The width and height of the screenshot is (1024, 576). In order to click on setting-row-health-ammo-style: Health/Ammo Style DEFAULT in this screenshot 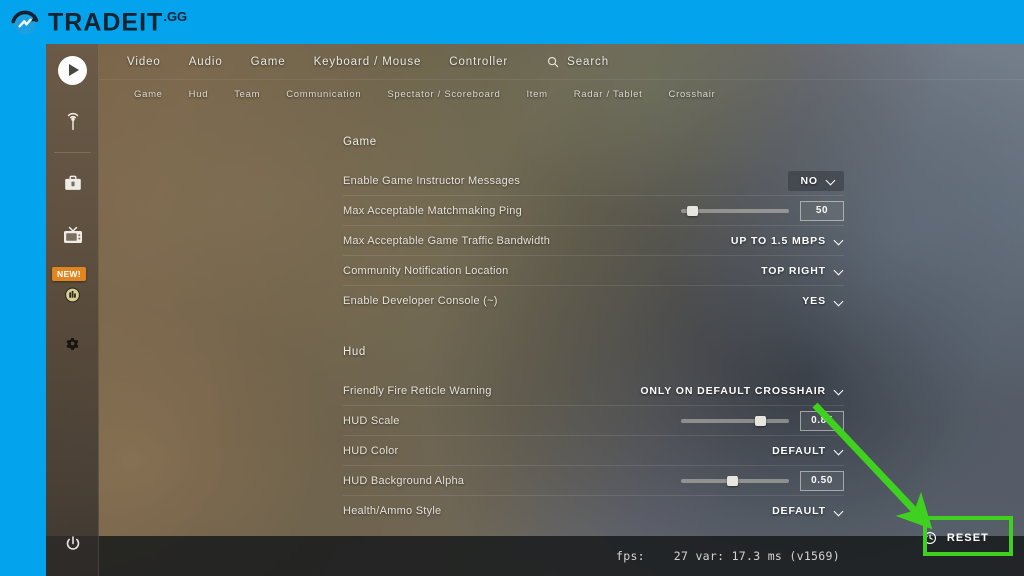, I will do `click(593, 511)`.